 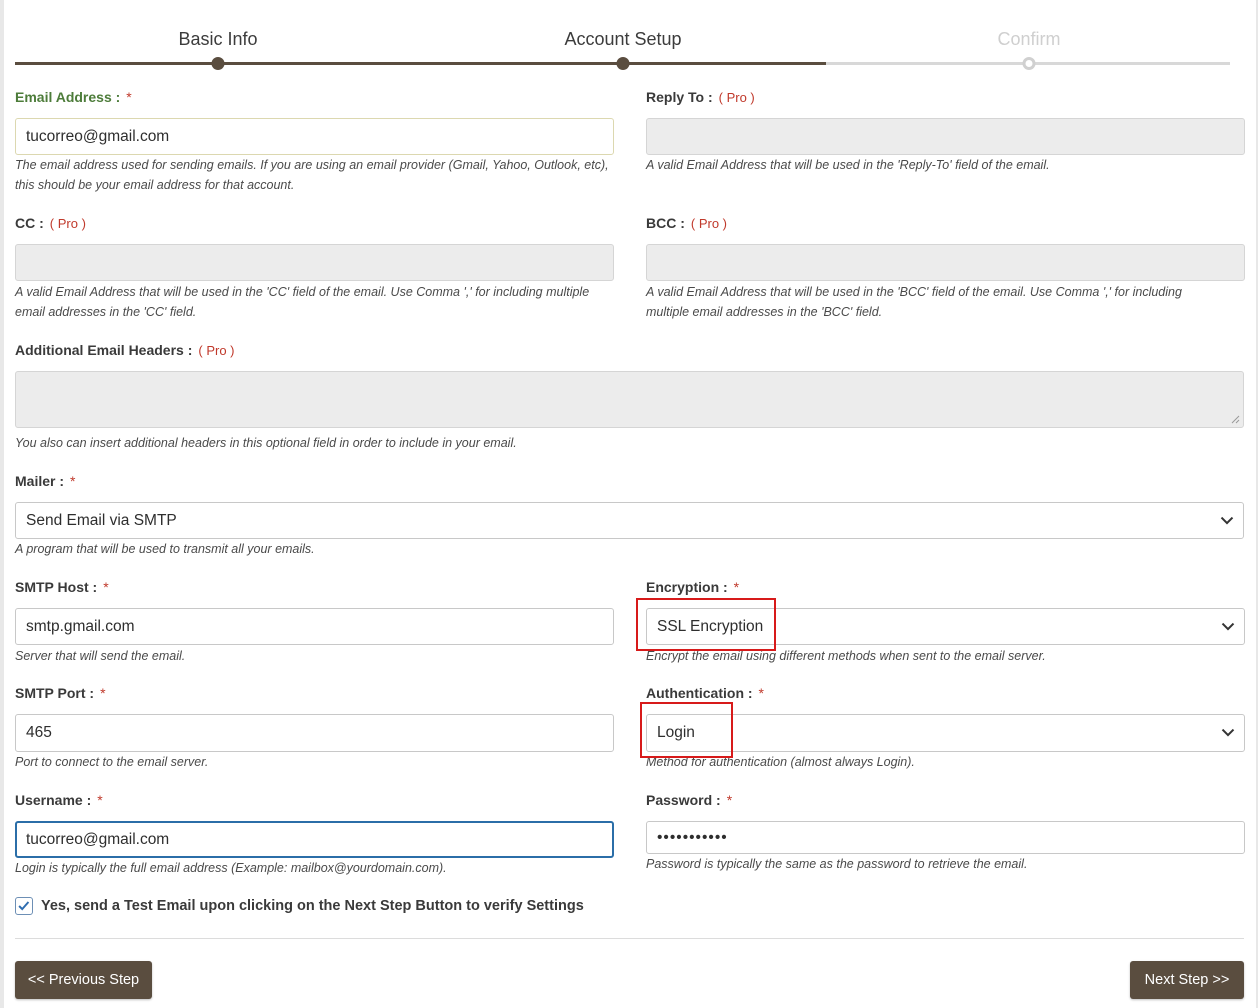 I want to click on encryption-label: Encryption : *, so click(x=692, y=587).